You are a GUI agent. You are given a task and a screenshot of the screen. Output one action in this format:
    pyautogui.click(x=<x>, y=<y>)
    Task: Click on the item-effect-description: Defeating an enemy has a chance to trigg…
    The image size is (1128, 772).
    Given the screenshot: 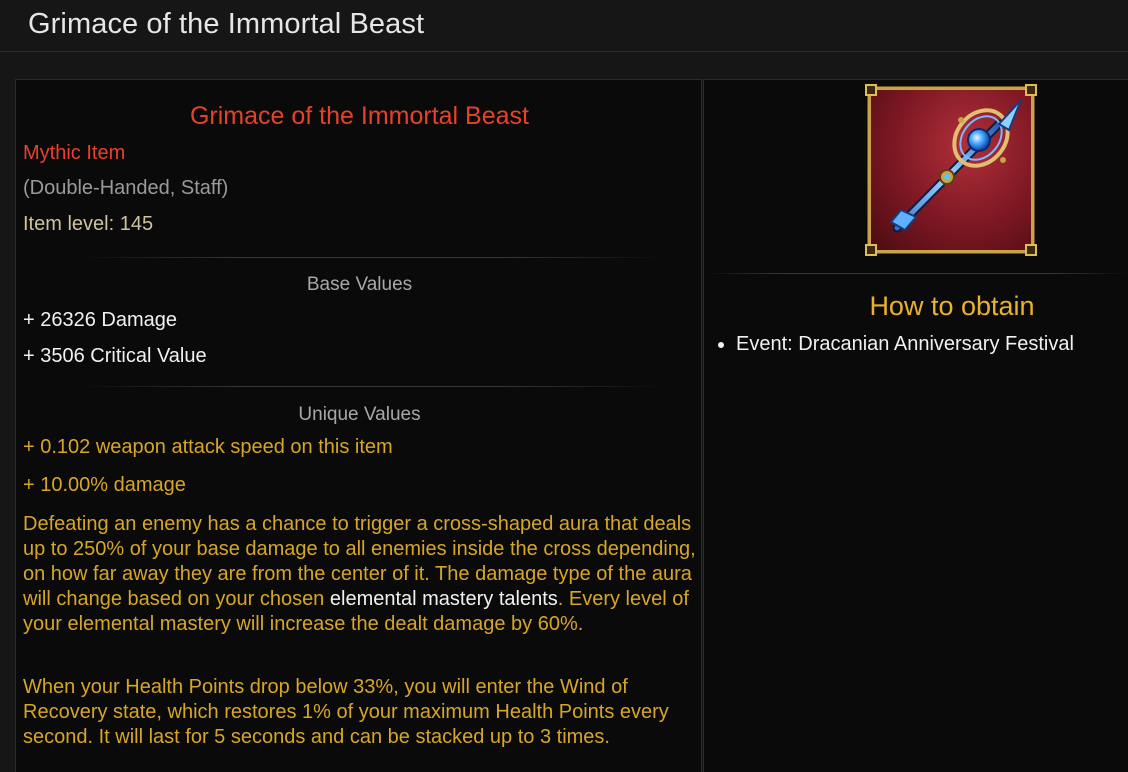 What is the action you would take?
    pyautogui.click(x=363, y=574)
    